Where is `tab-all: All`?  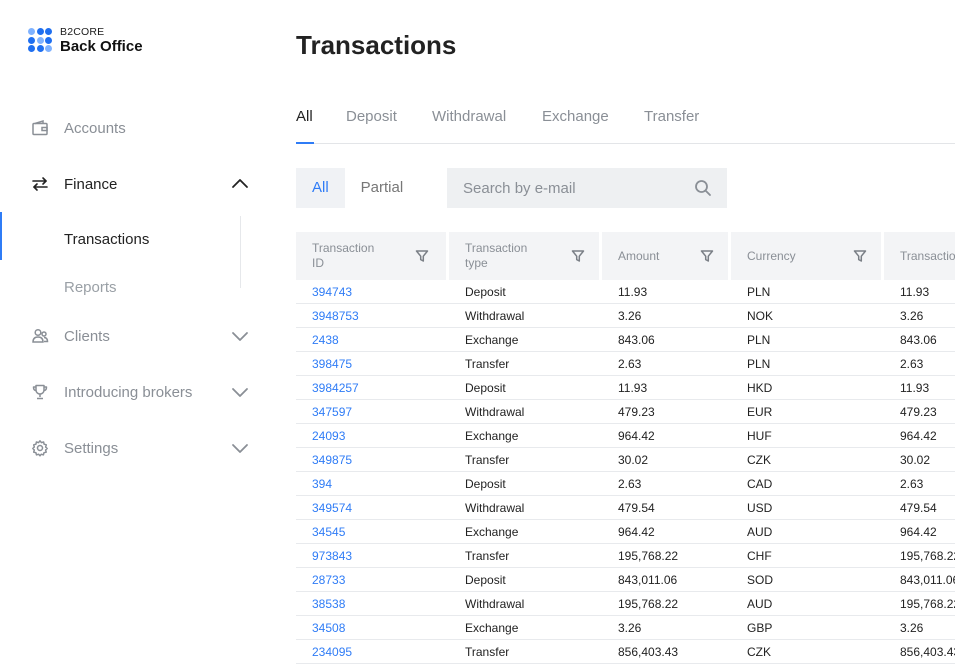
tab-all: All is located at coordinates (304, 116).